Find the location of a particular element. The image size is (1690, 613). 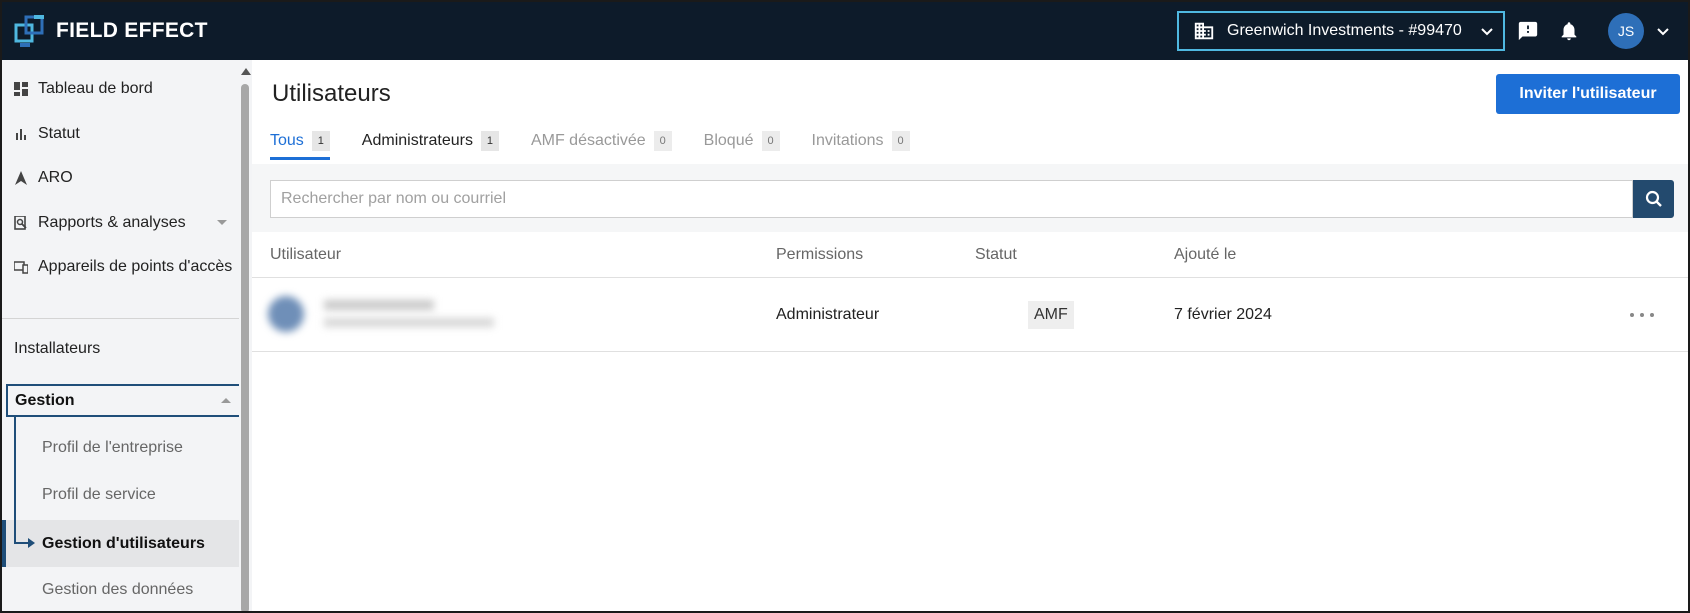

sidebar-item-label: Installateurs is located at coordinates (57, 348).